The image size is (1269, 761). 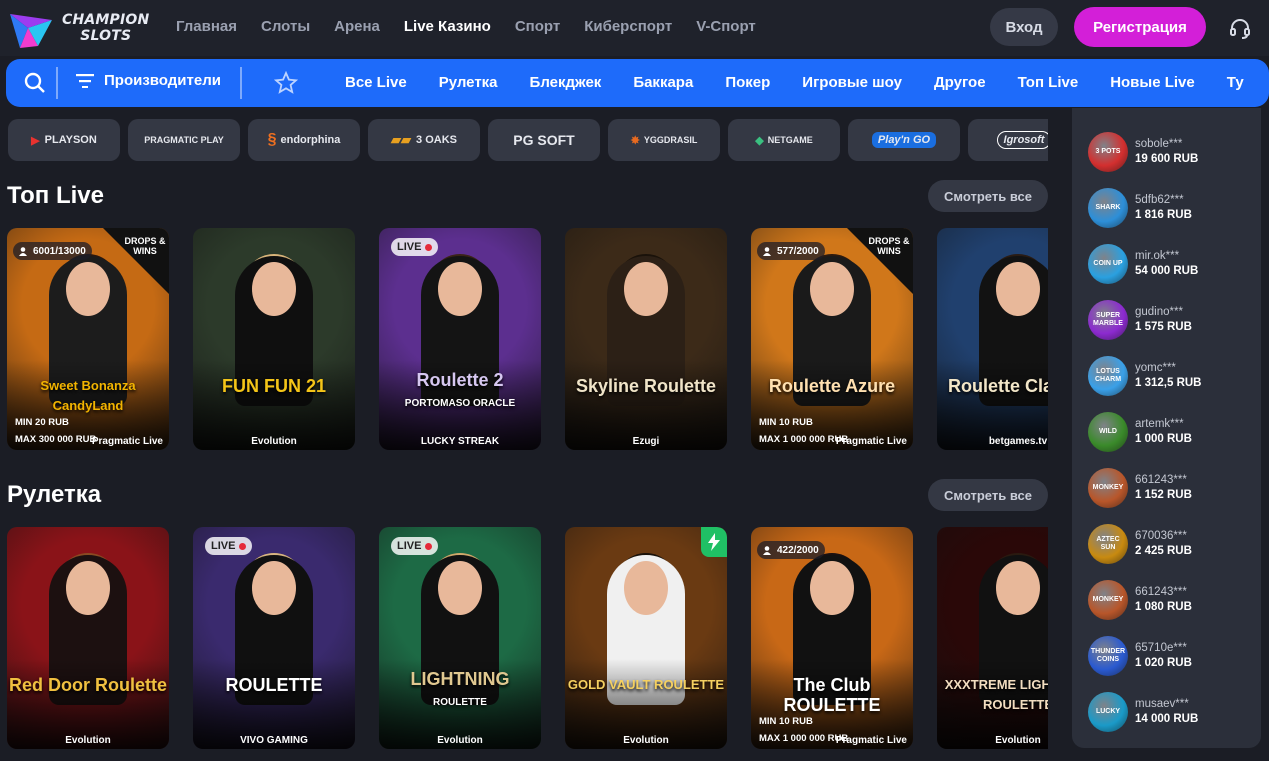 I want to click on tab-game-shows: Игровые шоу, so click(x=852, y=82).